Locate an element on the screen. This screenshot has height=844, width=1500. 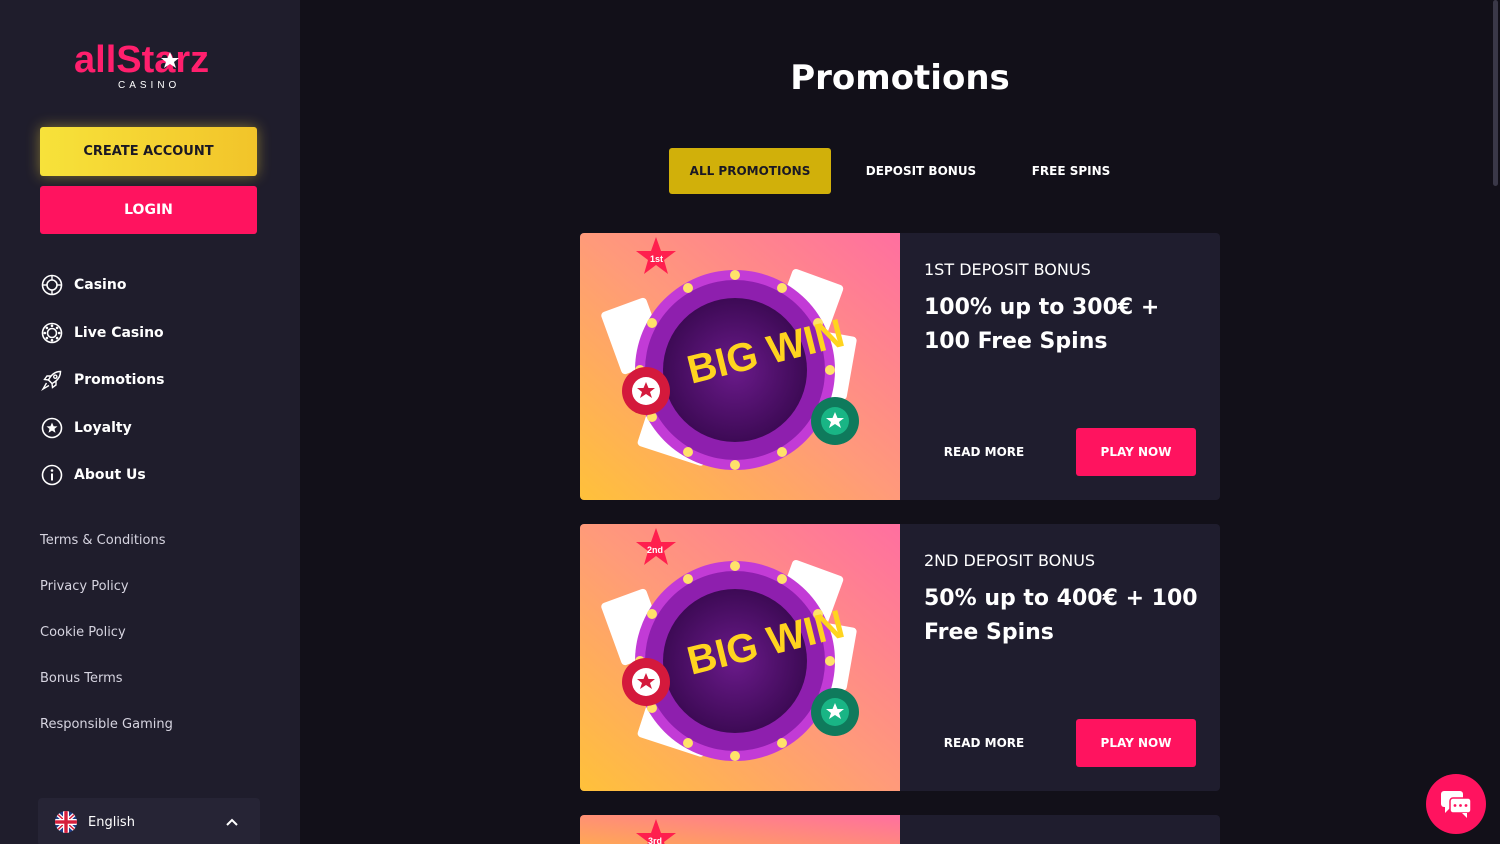
sidebar-item-label: Loyalty is located at coordinates (103, 428).